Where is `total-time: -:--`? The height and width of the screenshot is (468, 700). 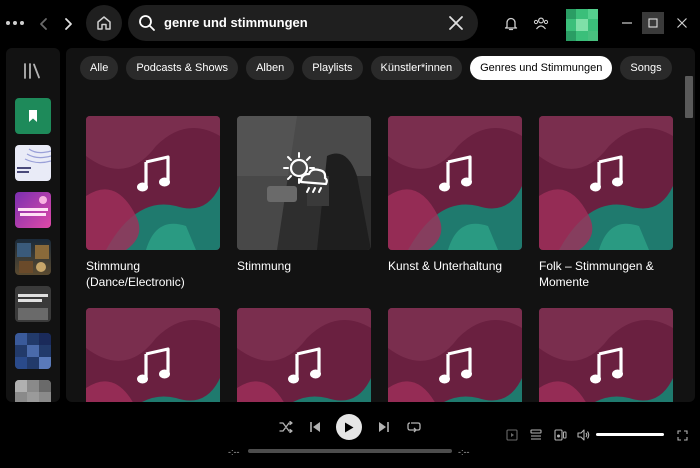 total-time: -:-- is located at coordinates (464, 452).